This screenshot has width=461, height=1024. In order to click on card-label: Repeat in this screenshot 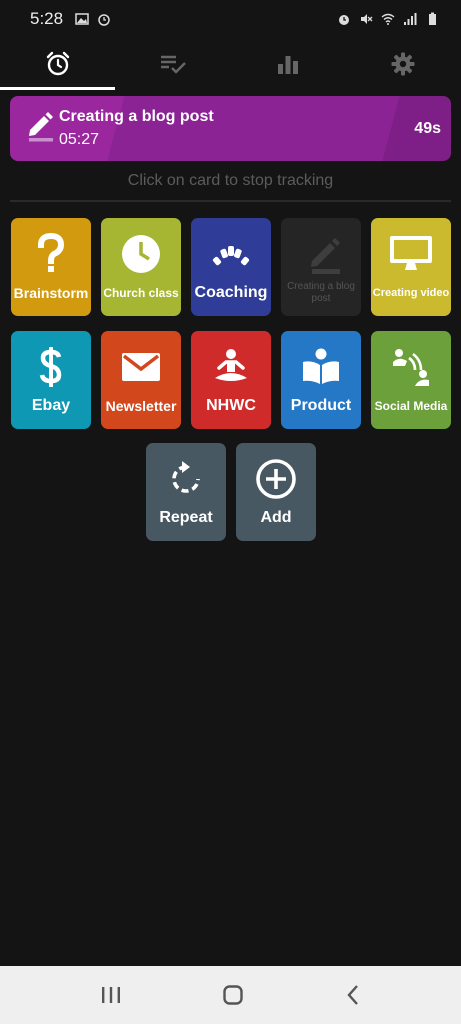, I will do `click(186, 517)`.